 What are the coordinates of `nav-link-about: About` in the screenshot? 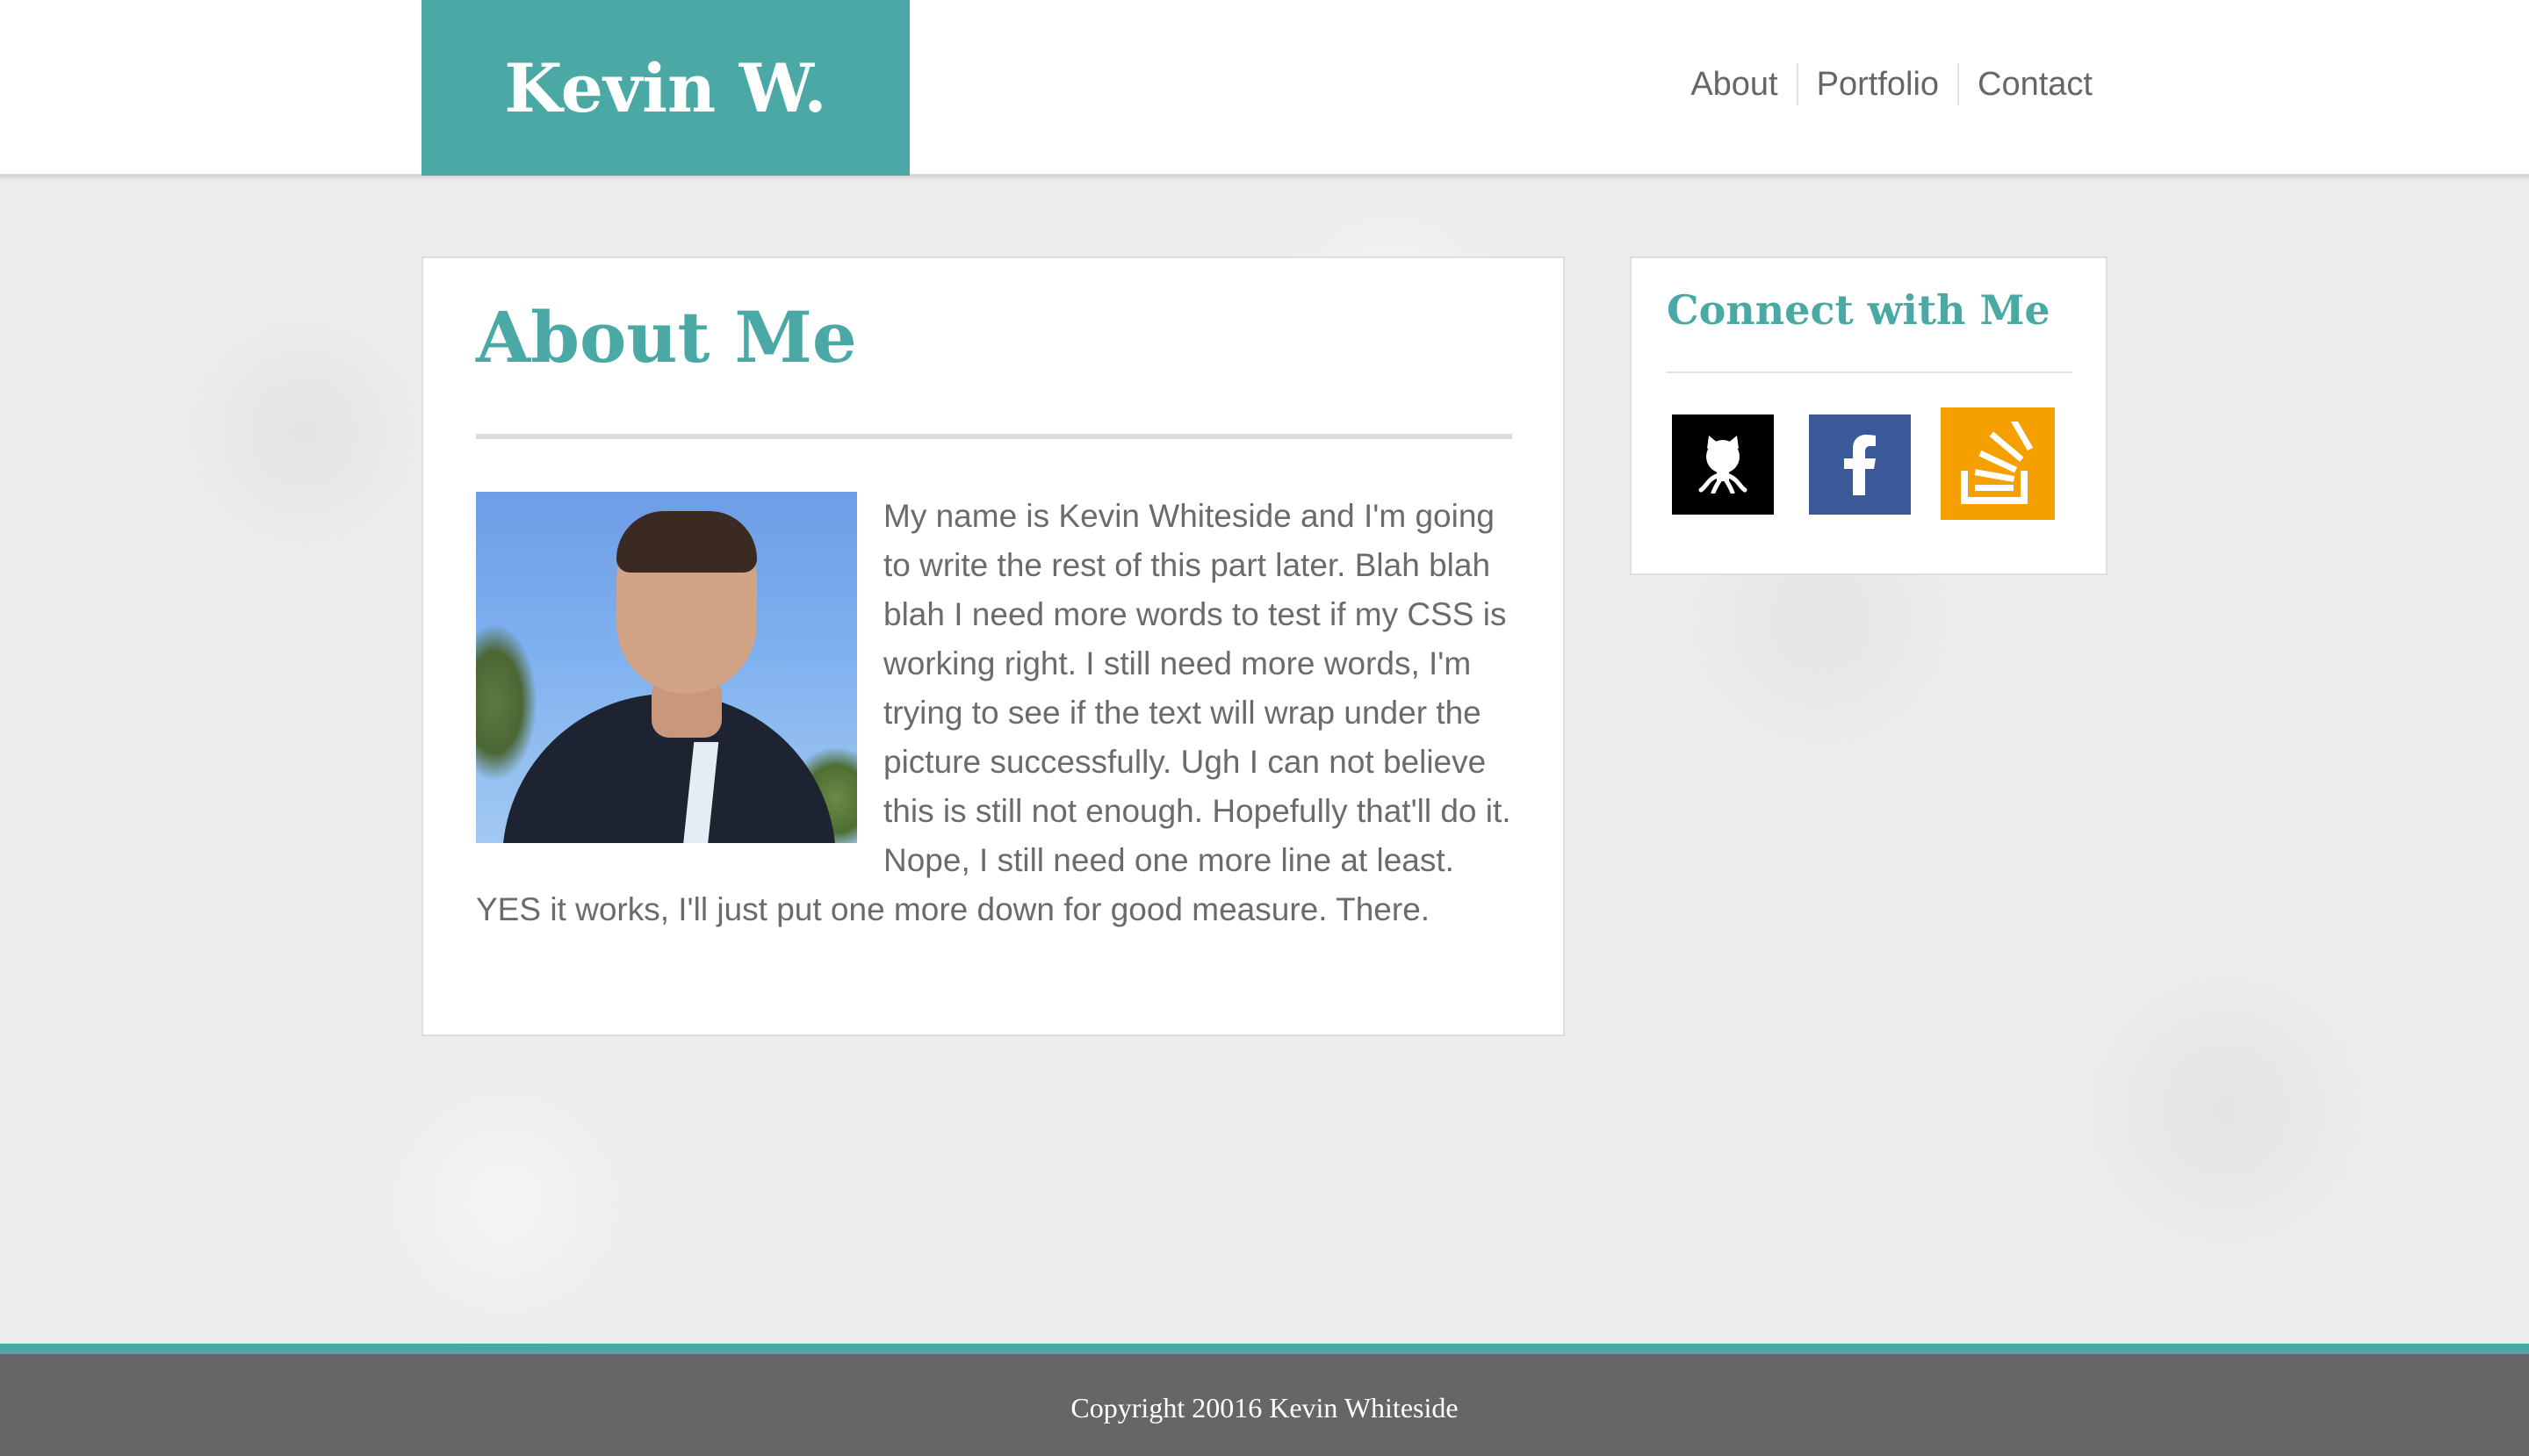 It's located at (1734, 84).